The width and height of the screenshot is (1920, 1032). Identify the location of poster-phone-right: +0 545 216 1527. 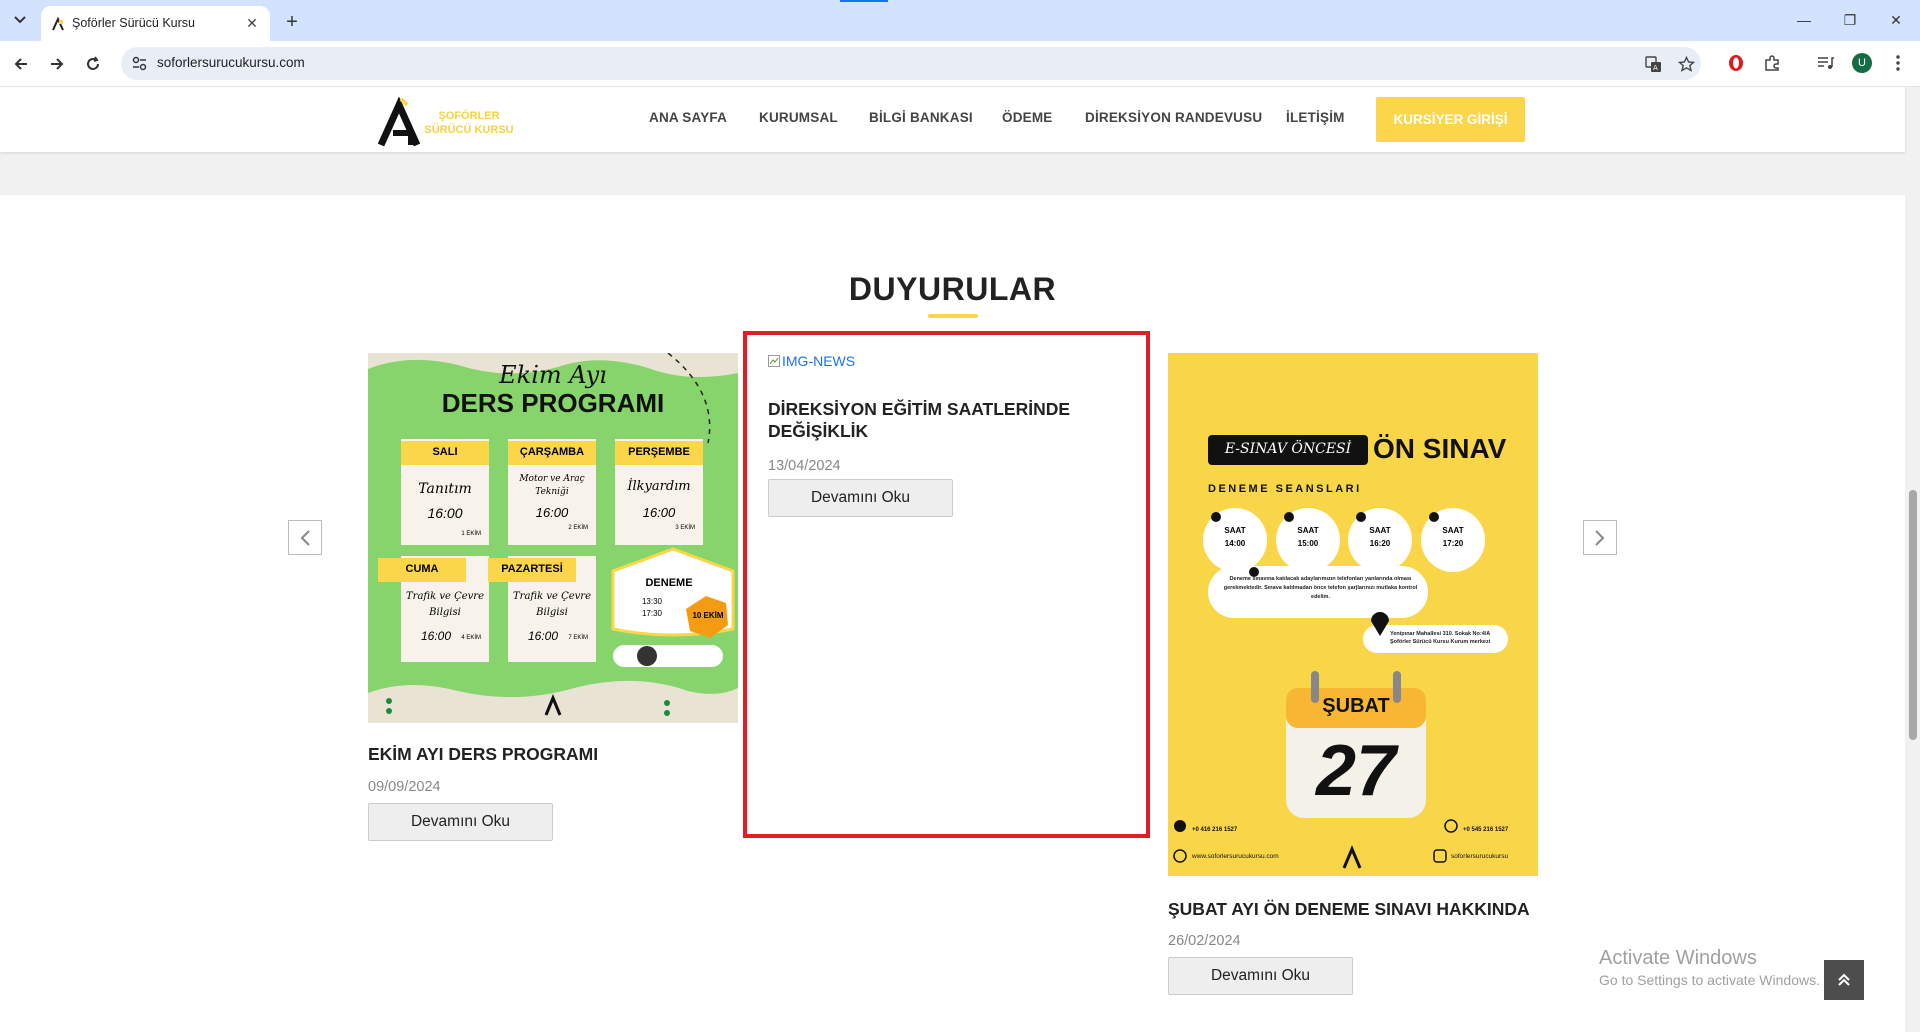
(1486, 830).